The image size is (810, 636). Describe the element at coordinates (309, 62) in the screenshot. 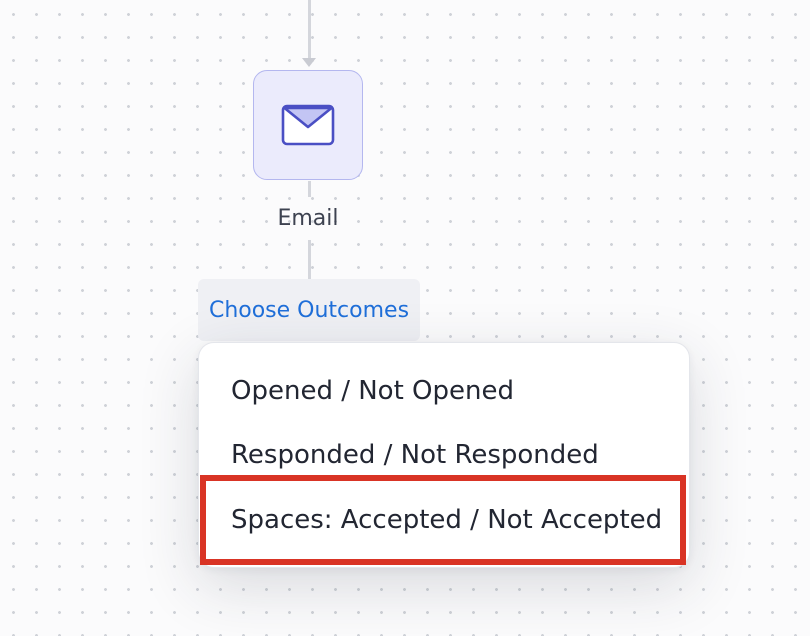

I see `arrow-down-icon` at that location.